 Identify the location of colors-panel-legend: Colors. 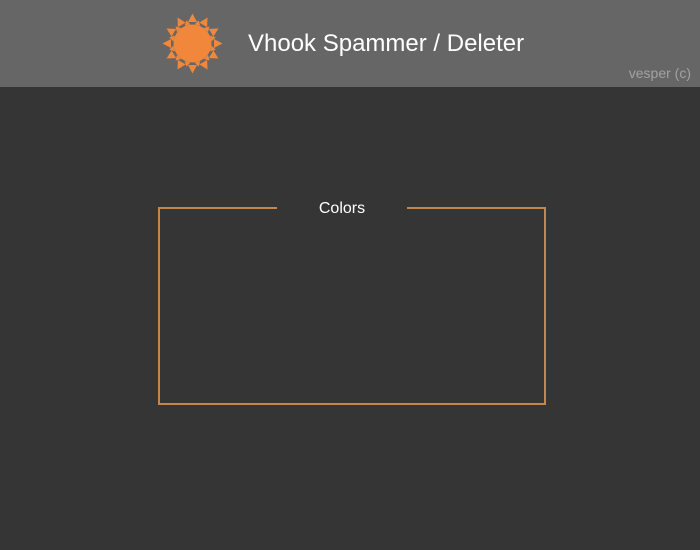
(342, 209).